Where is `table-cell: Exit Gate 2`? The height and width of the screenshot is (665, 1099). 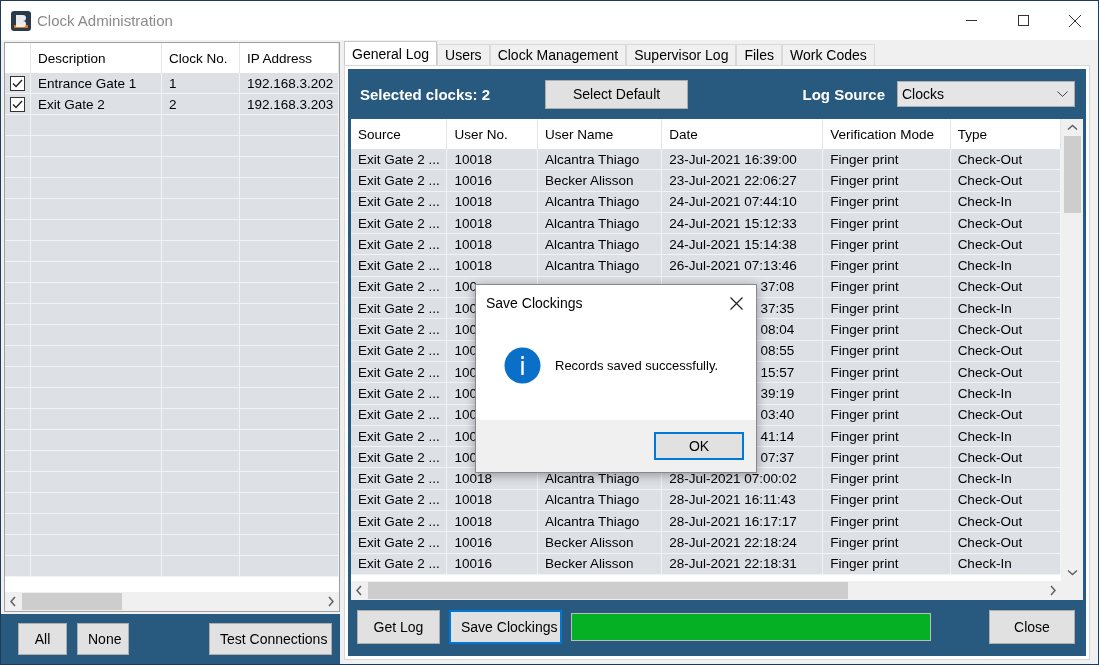 table-cell: Exit Gate 2 is located at coordinates (96, 104).